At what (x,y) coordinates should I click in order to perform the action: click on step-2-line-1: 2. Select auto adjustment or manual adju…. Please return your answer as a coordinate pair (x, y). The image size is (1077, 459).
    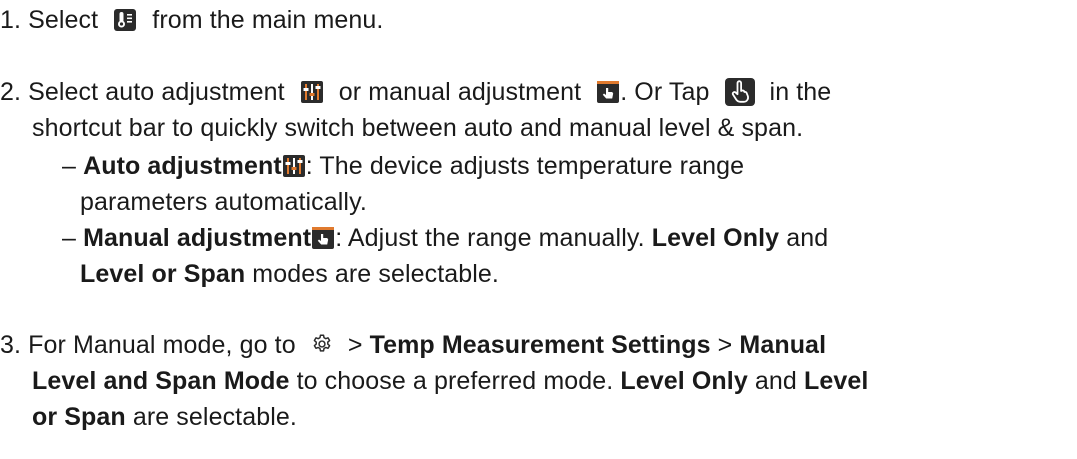
    Looking at the image, I should click on (415, 92).